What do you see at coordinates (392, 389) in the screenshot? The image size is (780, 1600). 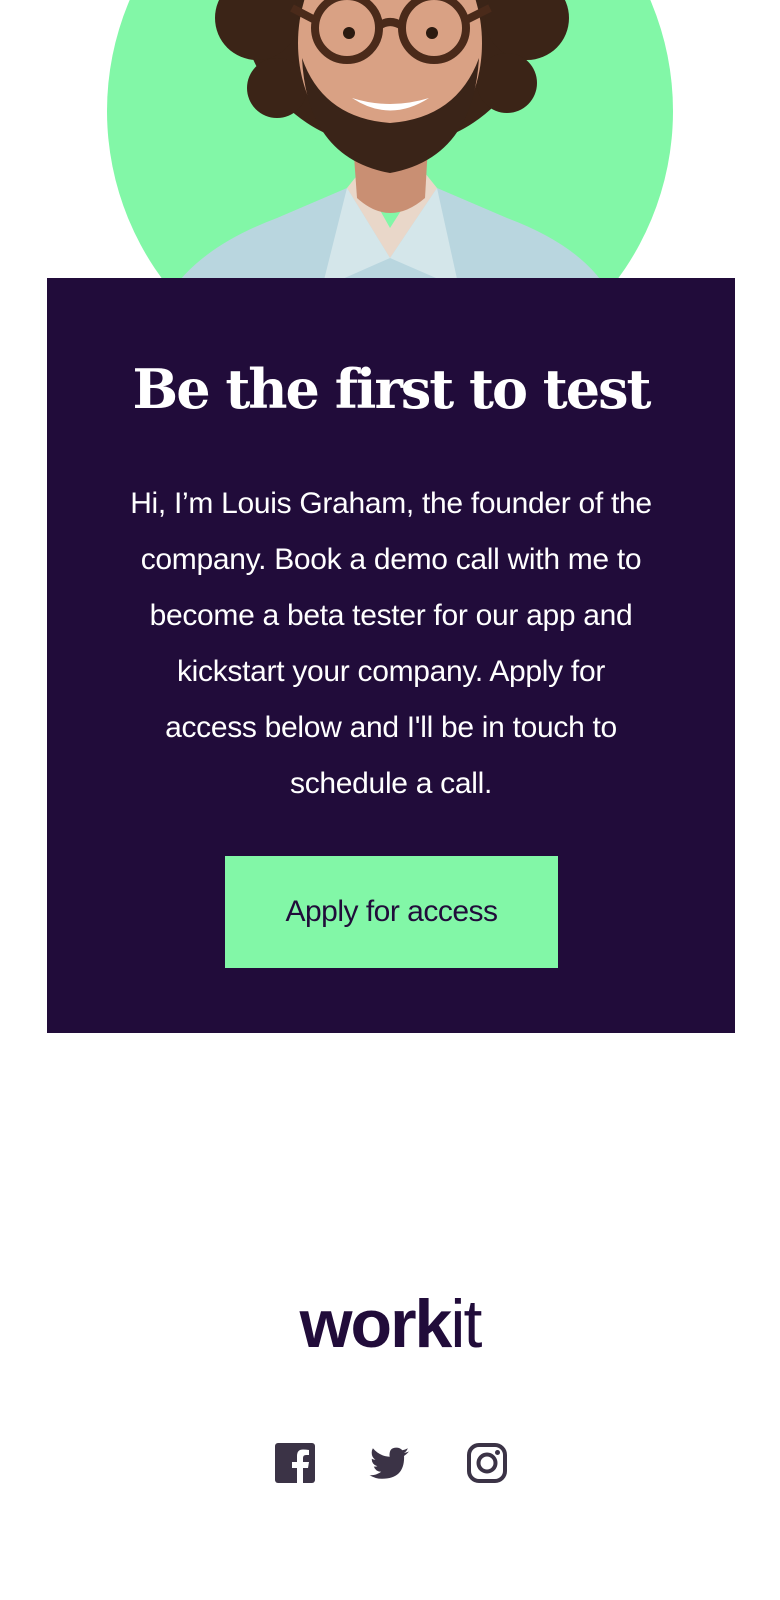 I see `cta-title: Be the first to test` at bounding box center [392, 389].